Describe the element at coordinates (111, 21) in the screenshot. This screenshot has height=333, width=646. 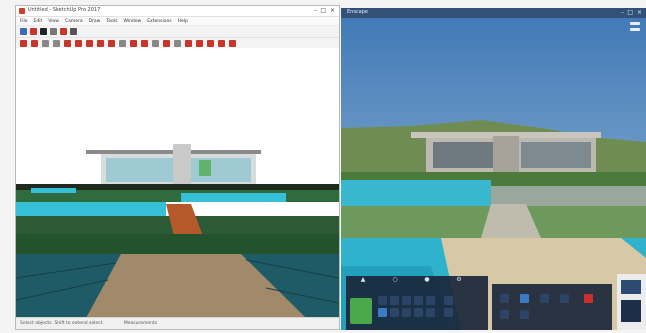
I see `menu-tools: Tools` at that location.